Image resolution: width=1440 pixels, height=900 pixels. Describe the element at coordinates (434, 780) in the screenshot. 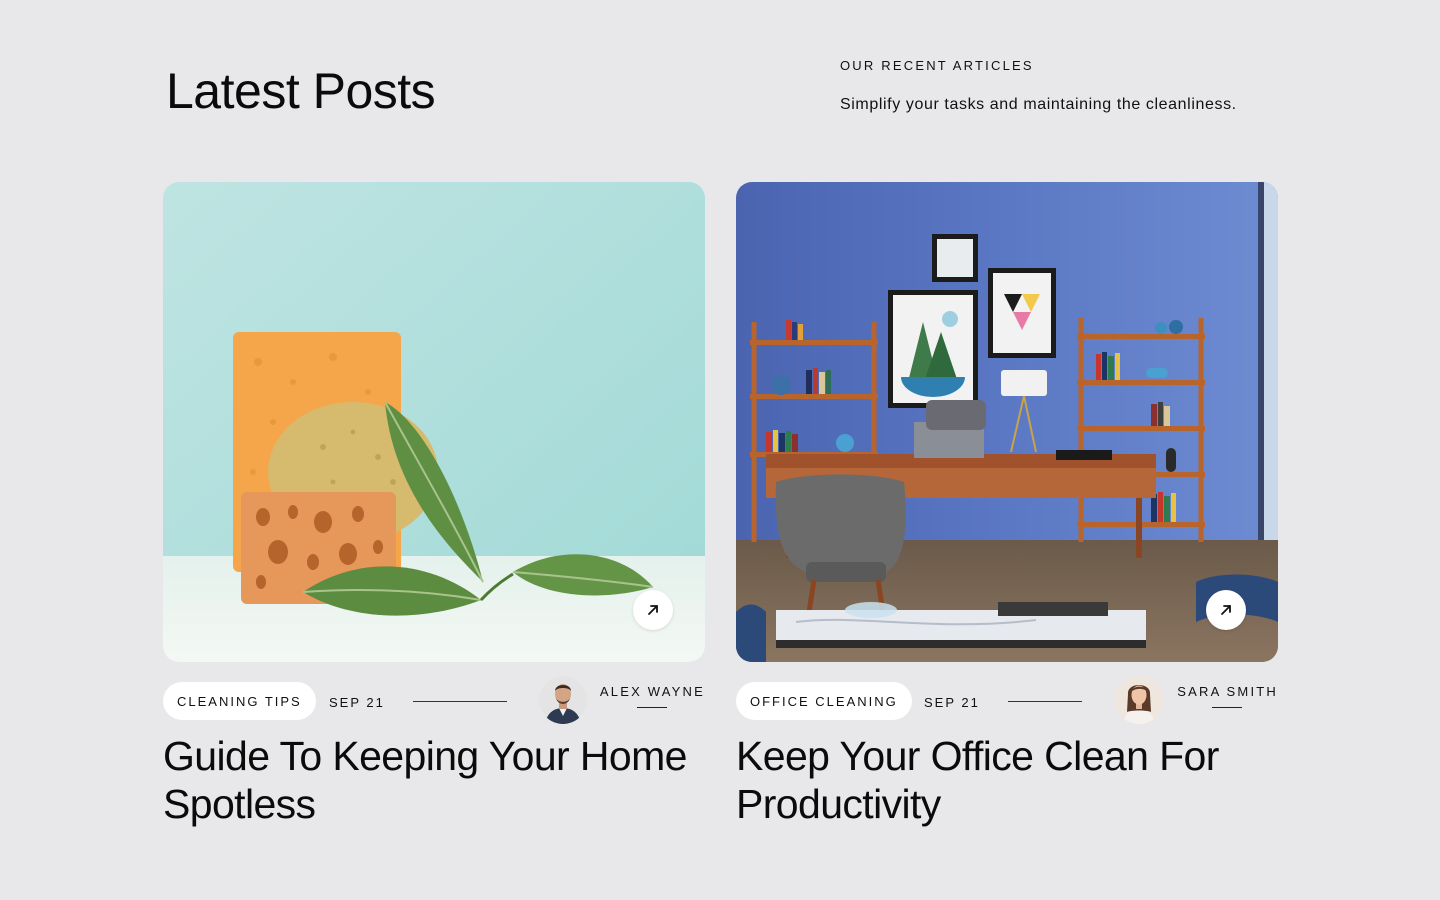

I see `post-title: Guide To Keeping Your Home Spotless` at that location.